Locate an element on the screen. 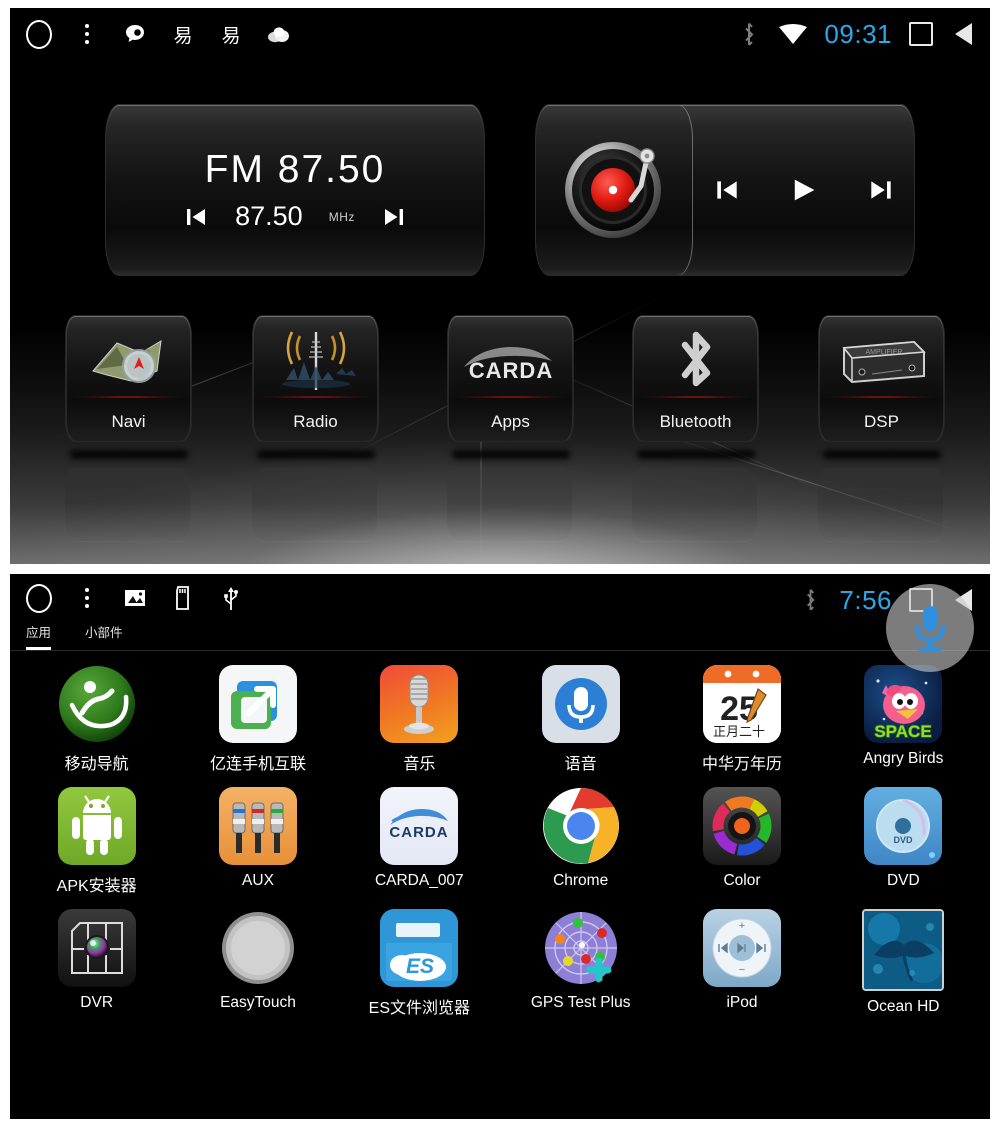 The image size is (1000, 1127). app-cell-music: 音乐 is located at coordinates (419, 719).